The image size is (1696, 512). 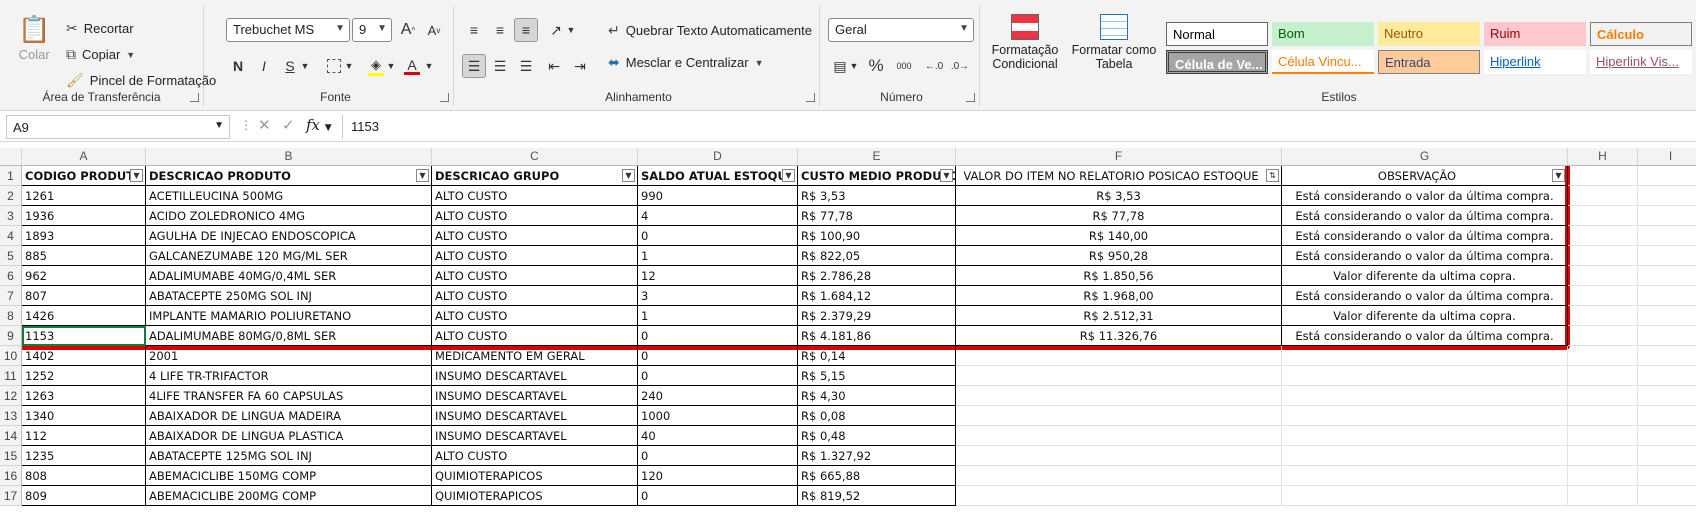 I want to click on table-cell: 4, so click(x=718, y=216).